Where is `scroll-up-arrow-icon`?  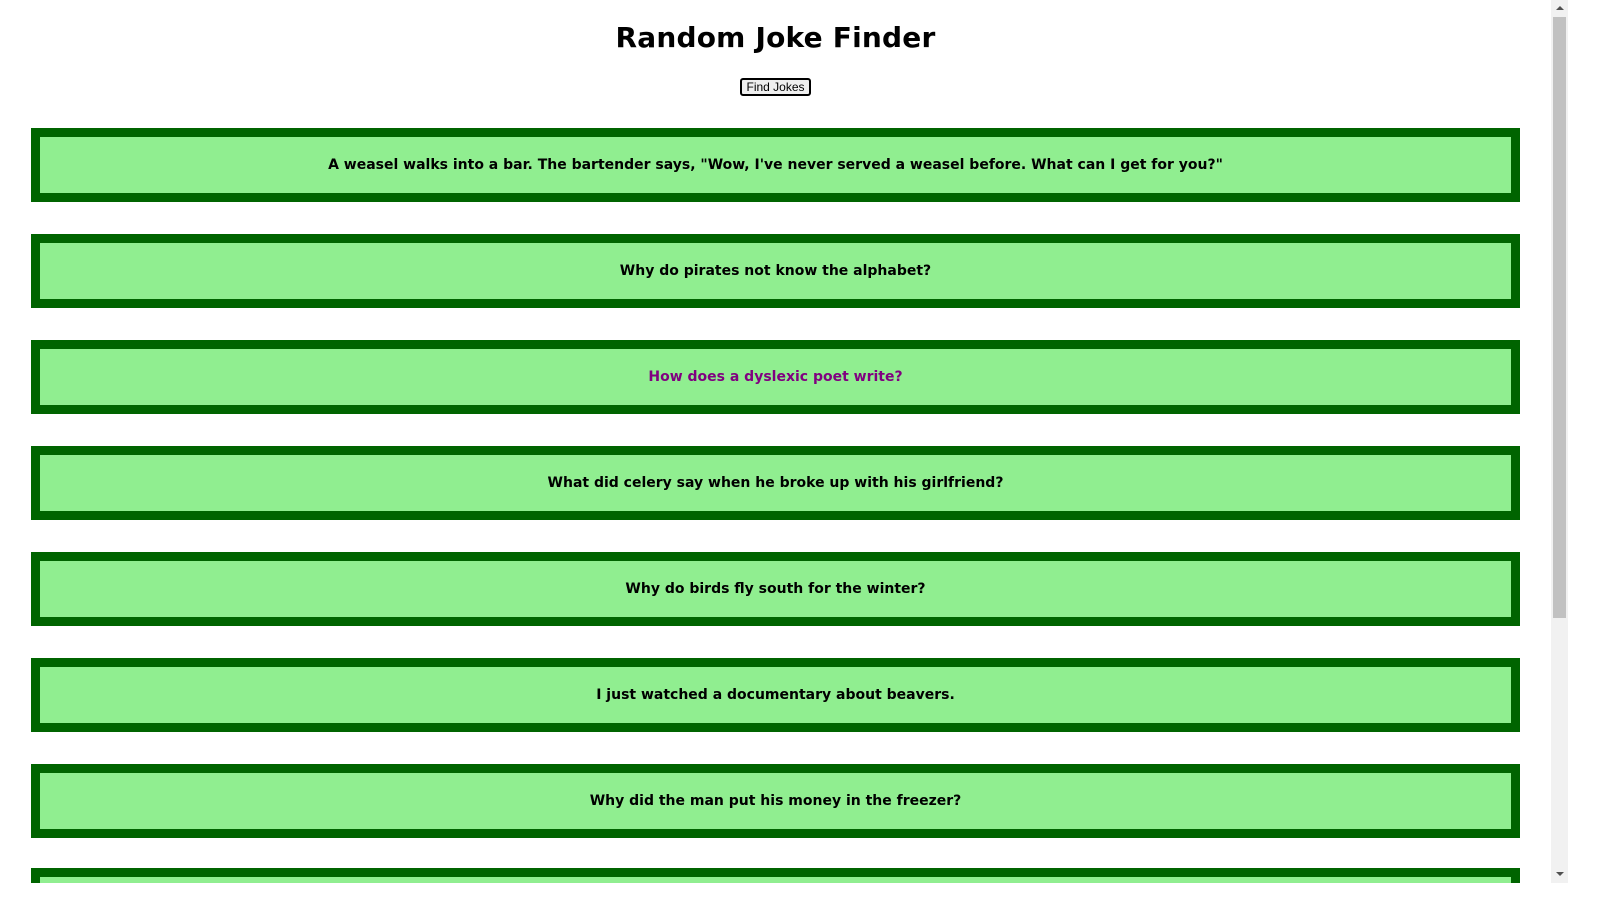
scroll-up-arrow-icon is located at coordinates (1559, 8).